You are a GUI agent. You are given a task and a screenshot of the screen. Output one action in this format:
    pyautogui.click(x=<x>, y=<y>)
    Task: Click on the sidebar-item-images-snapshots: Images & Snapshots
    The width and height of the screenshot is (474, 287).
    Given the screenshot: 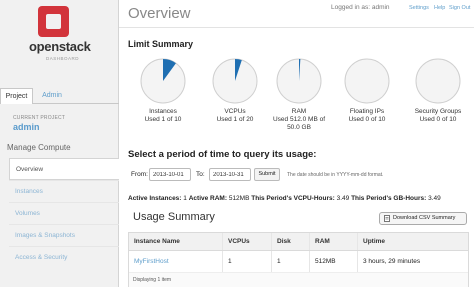 What is the action you would take?
    pyautogui.click(x=64, y=235)
    